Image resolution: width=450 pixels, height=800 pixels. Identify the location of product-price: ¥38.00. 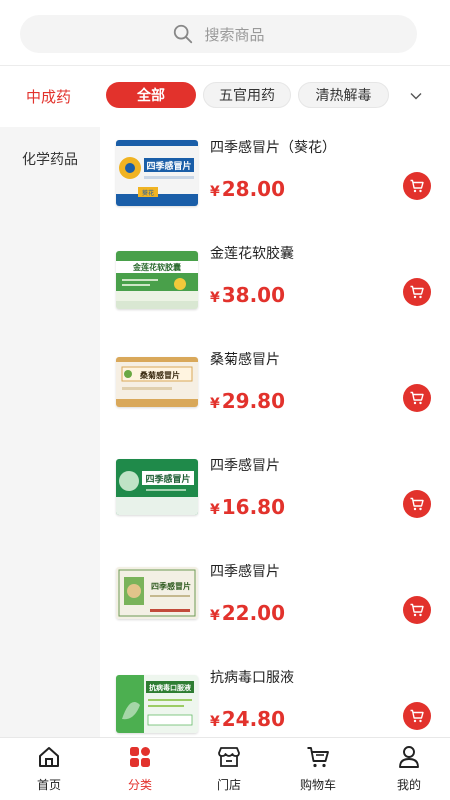
(247, 295).